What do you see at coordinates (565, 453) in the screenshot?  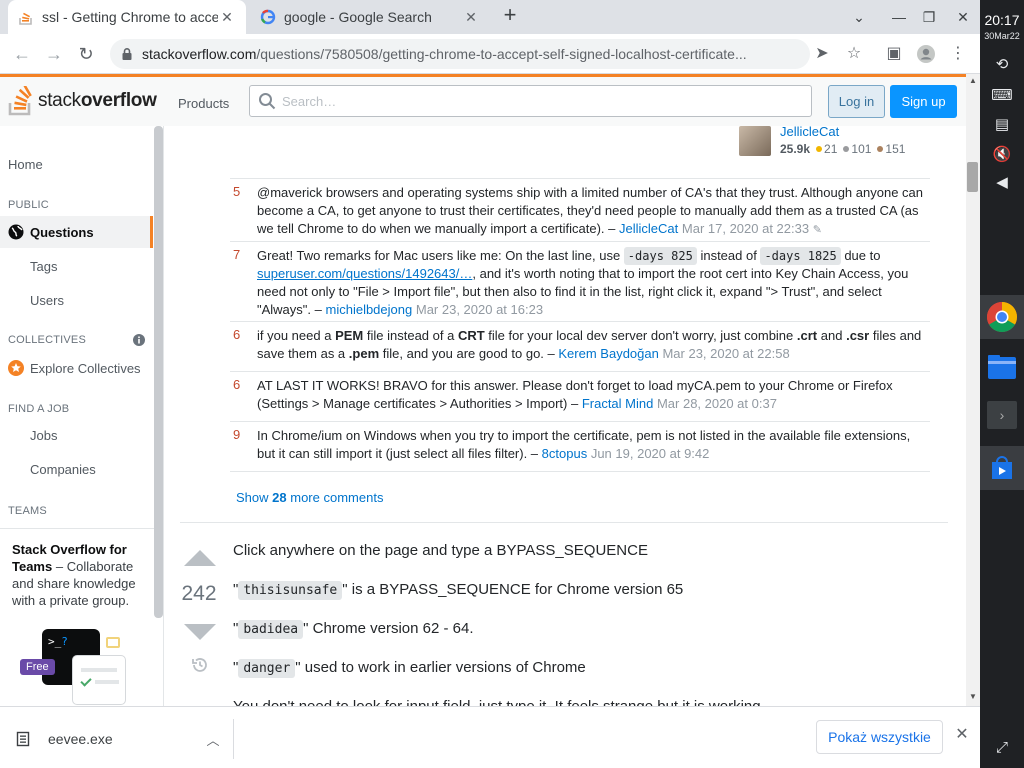 I see `comment-user-link: 8ctopus` at bounding box center [565, 453].